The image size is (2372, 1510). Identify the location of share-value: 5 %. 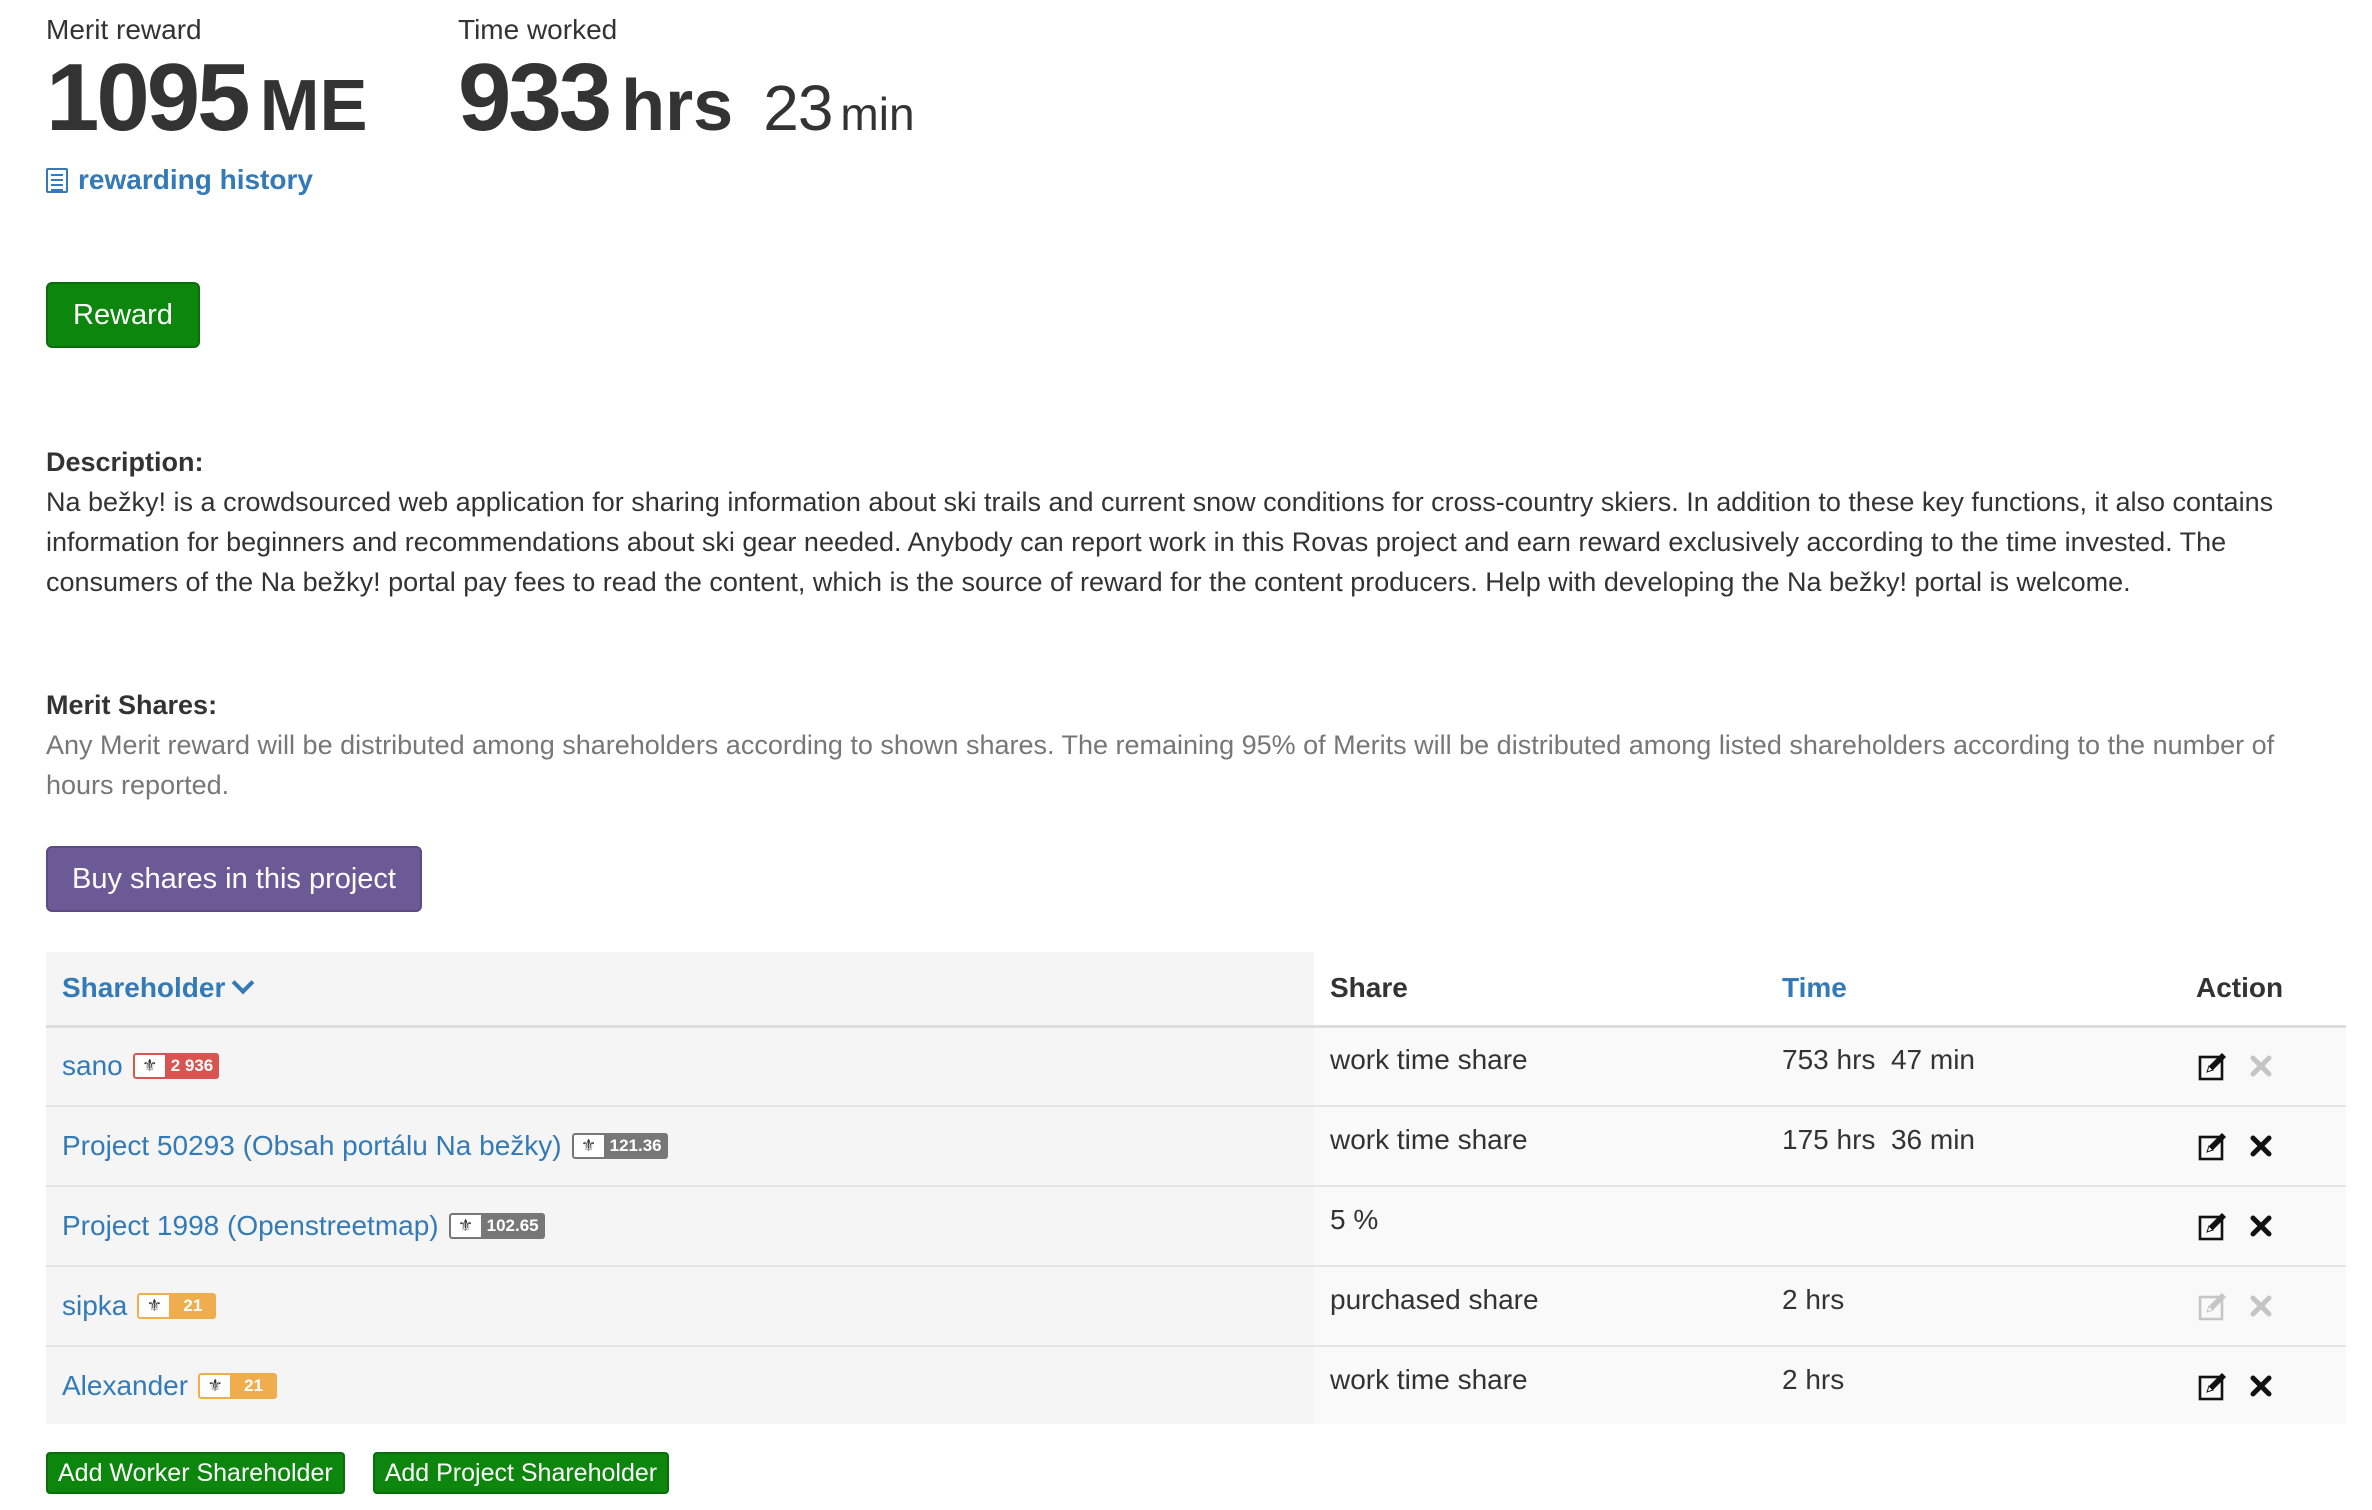
(1354, 1219).